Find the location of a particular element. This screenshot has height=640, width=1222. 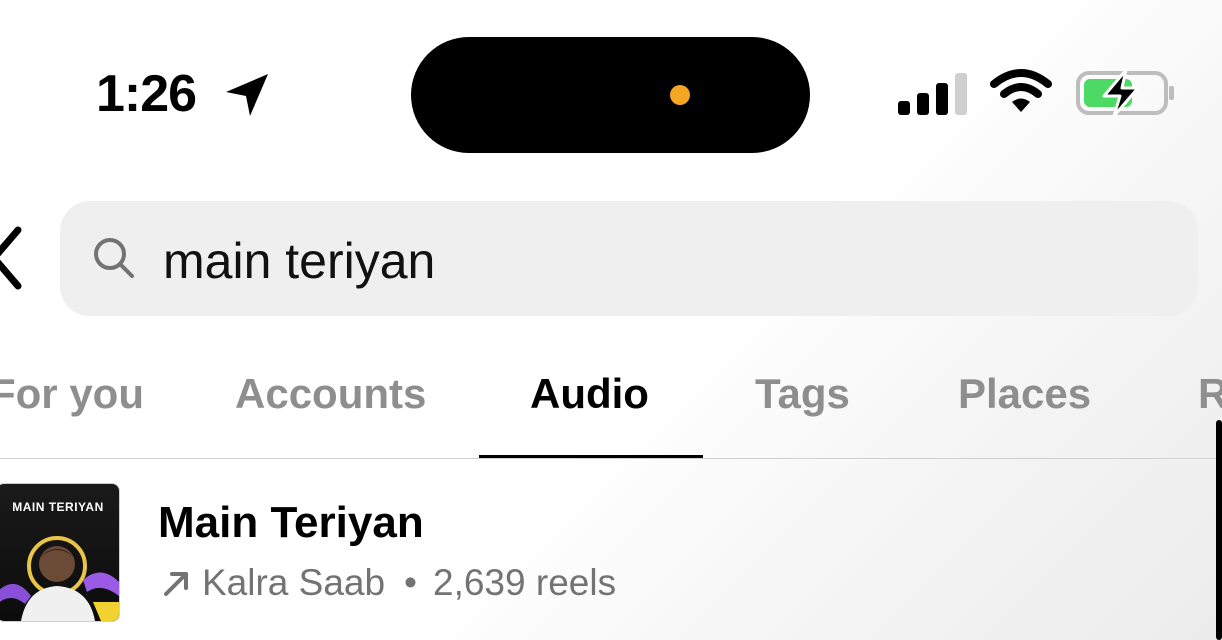

search-input: main teriyan is located at coordinates (299, 261).